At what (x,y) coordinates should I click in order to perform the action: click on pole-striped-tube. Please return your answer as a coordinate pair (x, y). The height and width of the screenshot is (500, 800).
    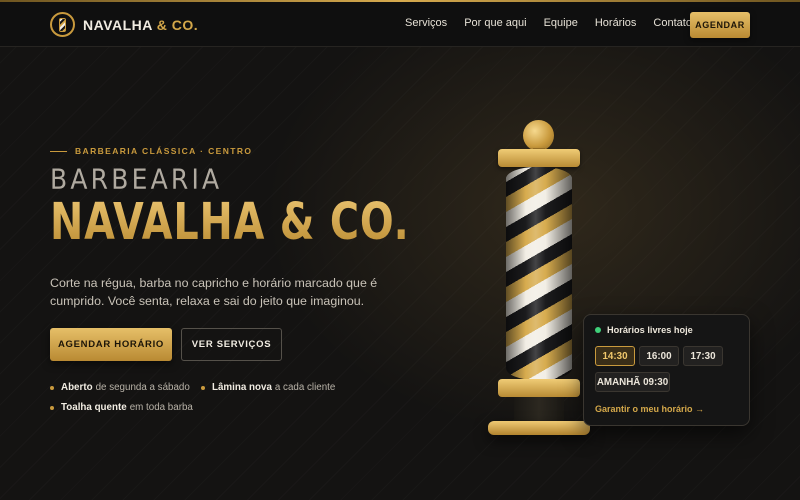
    Looking at the image, I should click on (539, 273).